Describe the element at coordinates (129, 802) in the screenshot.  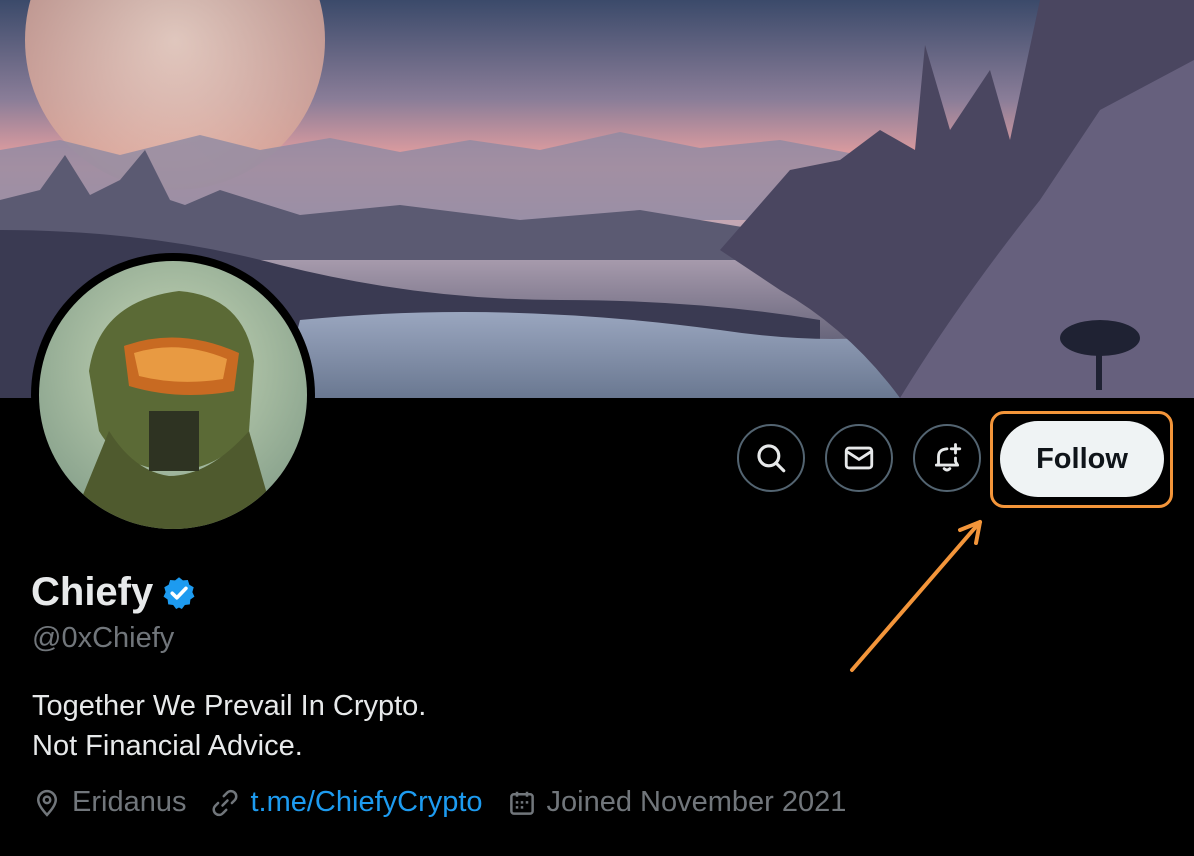
I see `location-text: Eridanus` at that location.